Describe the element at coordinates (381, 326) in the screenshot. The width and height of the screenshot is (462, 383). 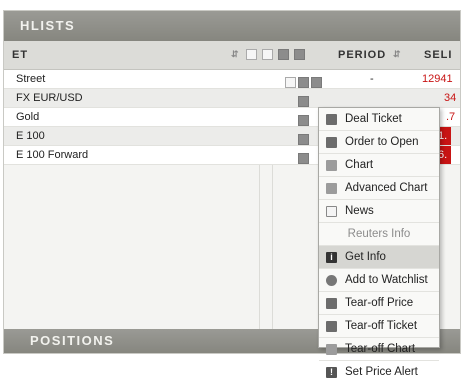
I see `menu-item-label: Tear-off Ticket` at that location.